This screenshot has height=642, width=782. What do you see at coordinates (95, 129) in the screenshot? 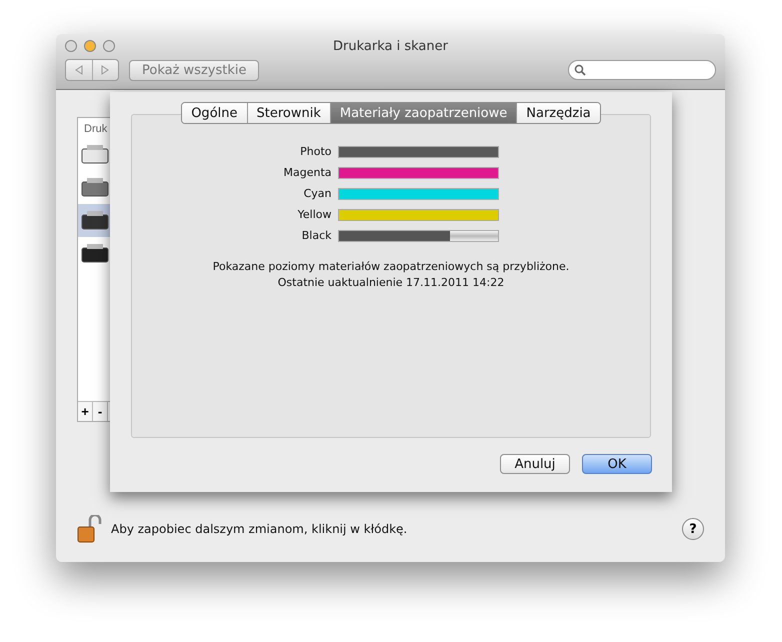
I see `list-header: Druk` at bounding box center [95, 129].